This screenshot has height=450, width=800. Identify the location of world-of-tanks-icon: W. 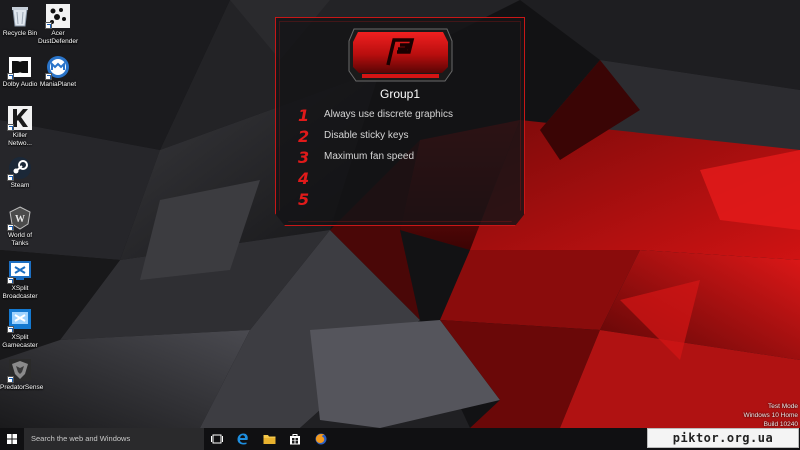
(19, 218).